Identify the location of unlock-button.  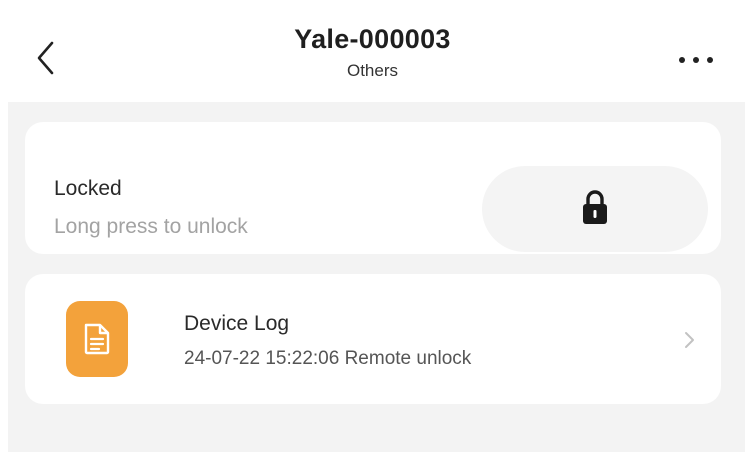
(595, 209).